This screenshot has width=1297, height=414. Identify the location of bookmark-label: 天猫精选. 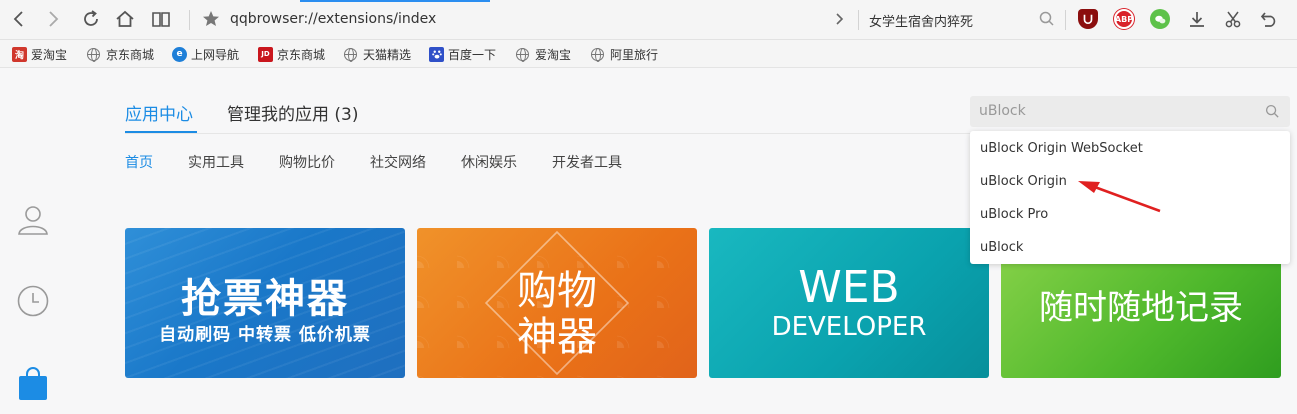
(387, 54).